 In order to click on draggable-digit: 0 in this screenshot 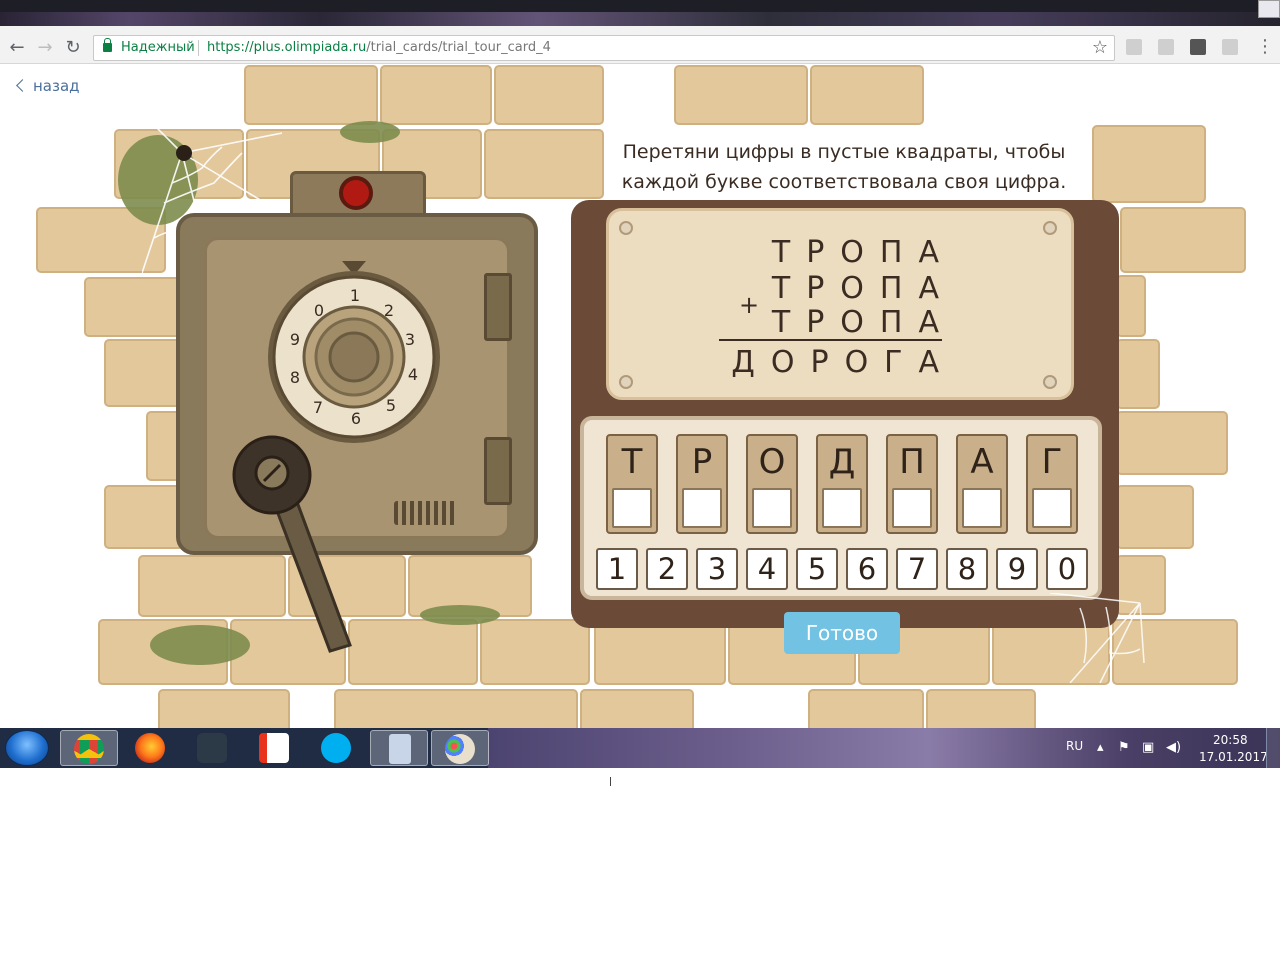, I will do `click(1067, 569)`.